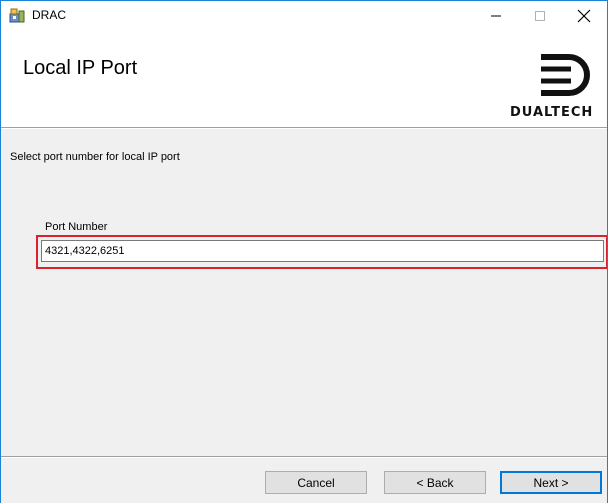  I want to click on port-number-input, so click(322, 251).